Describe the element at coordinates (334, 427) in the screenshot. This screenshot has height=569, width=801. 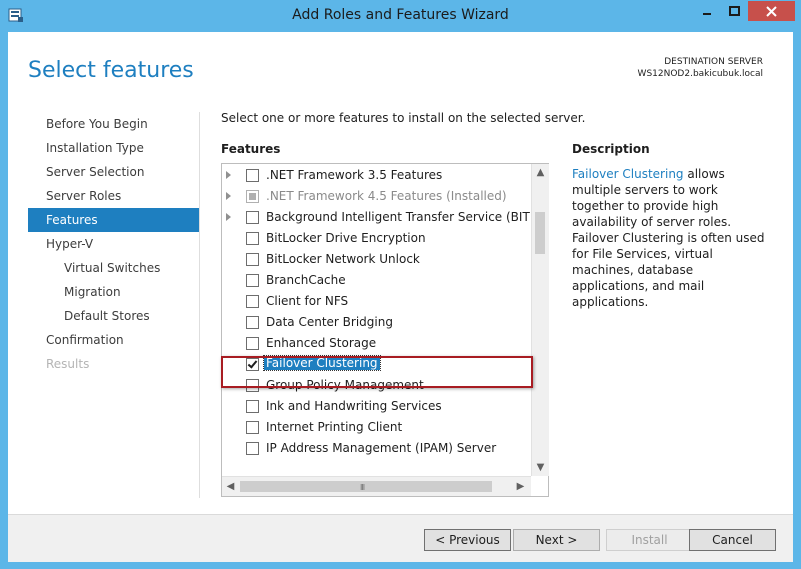
I see `feature-label: Internet Printing Client` at that location.